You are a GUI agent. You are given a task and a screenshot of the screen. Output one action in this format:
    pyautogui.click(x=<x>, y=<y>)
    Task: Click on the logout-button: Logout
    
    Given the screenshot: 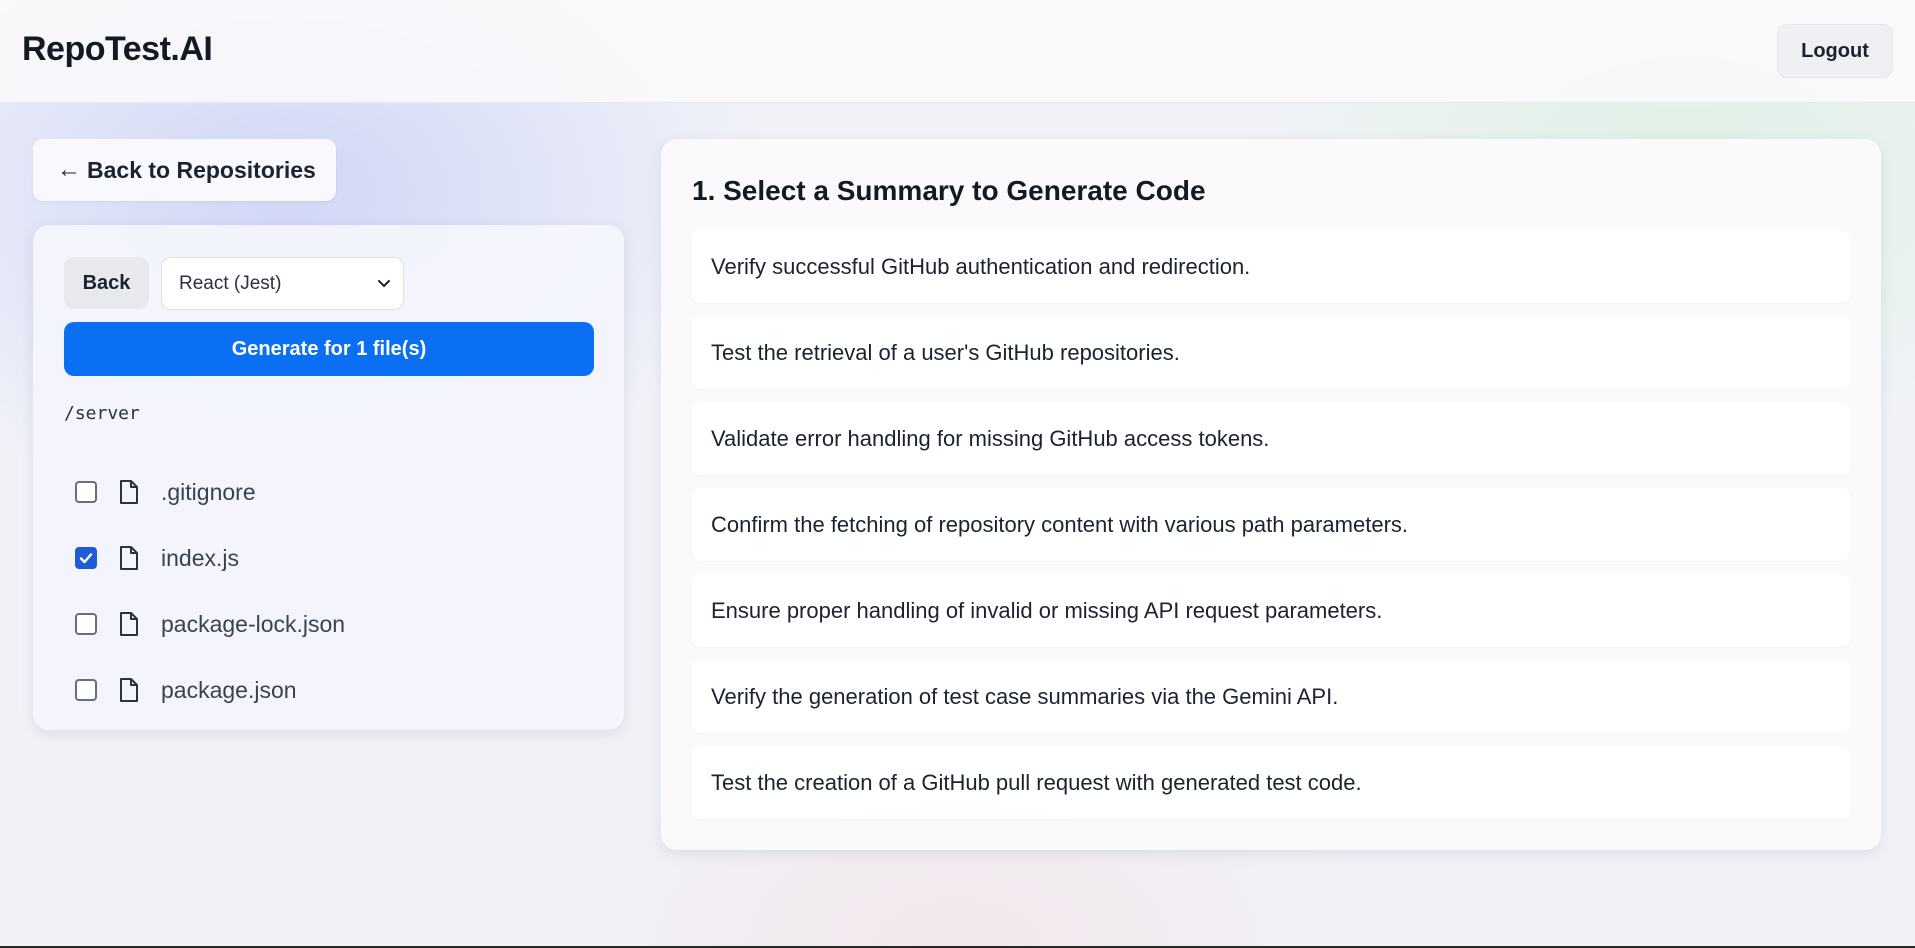 What is the action you would take?
    pyautogui.click(x=1835, y=51)
    